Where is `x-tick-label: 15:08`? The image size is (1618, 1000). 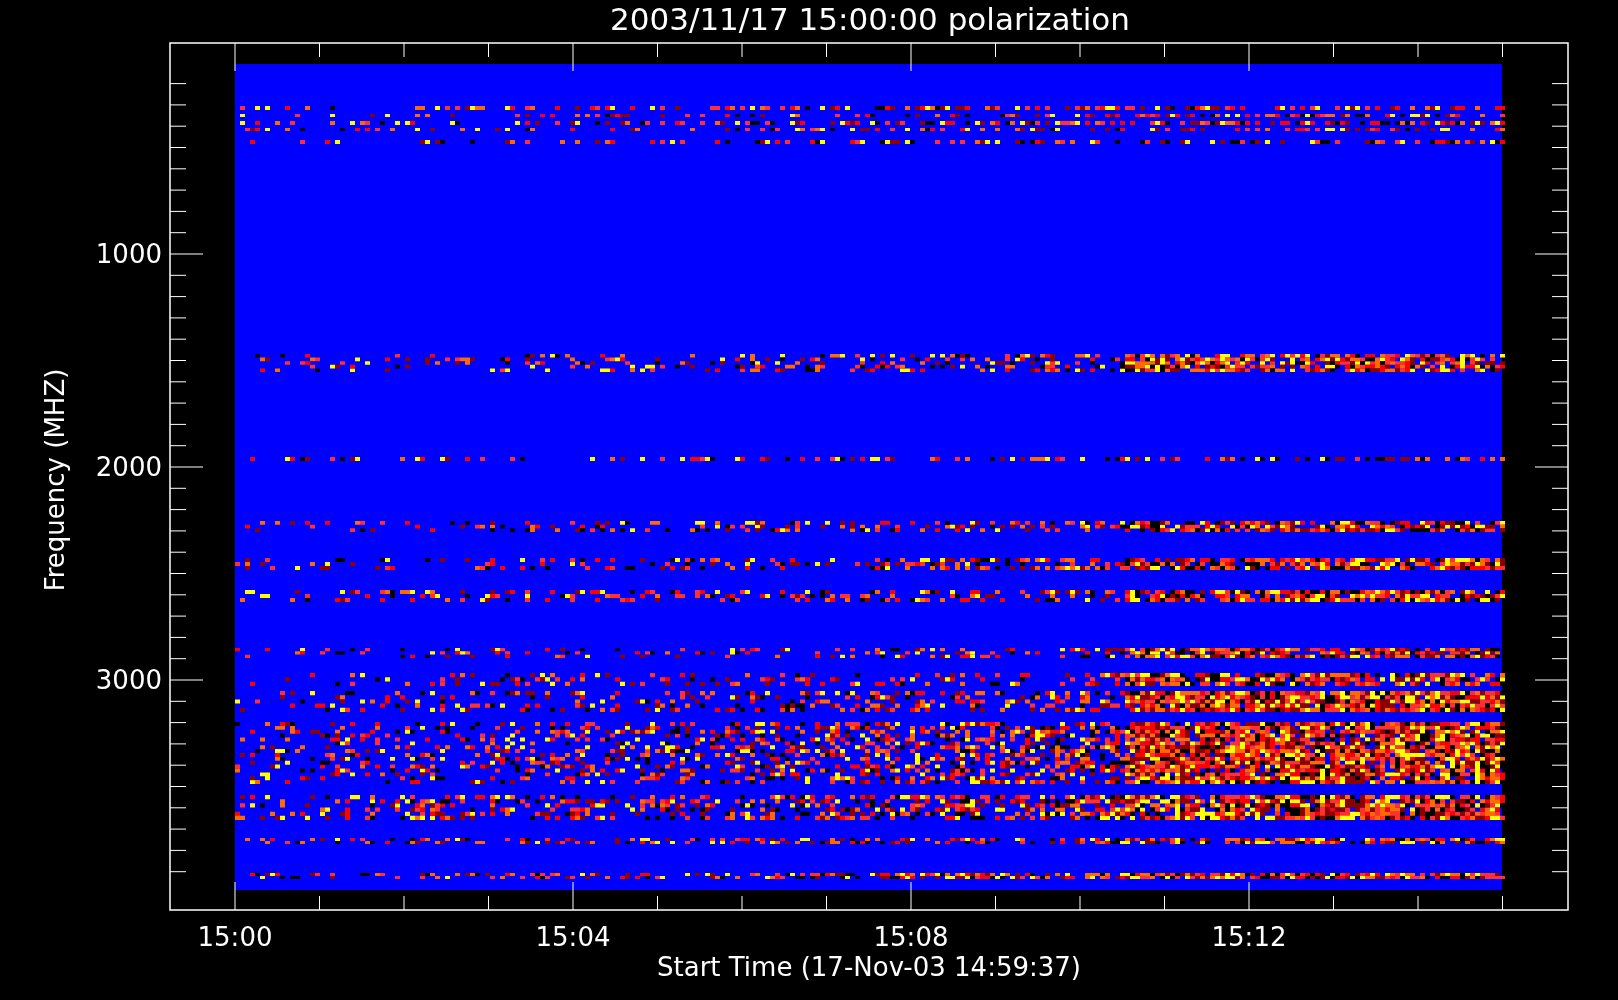 x-tick-label: 15:08 is located at coordinates (911, 937).